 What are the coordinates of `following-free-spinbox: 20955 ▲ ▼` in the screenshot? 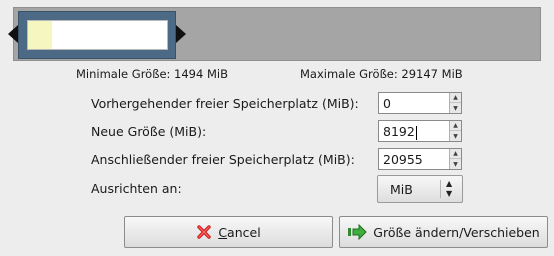 It's located at (420, 159).